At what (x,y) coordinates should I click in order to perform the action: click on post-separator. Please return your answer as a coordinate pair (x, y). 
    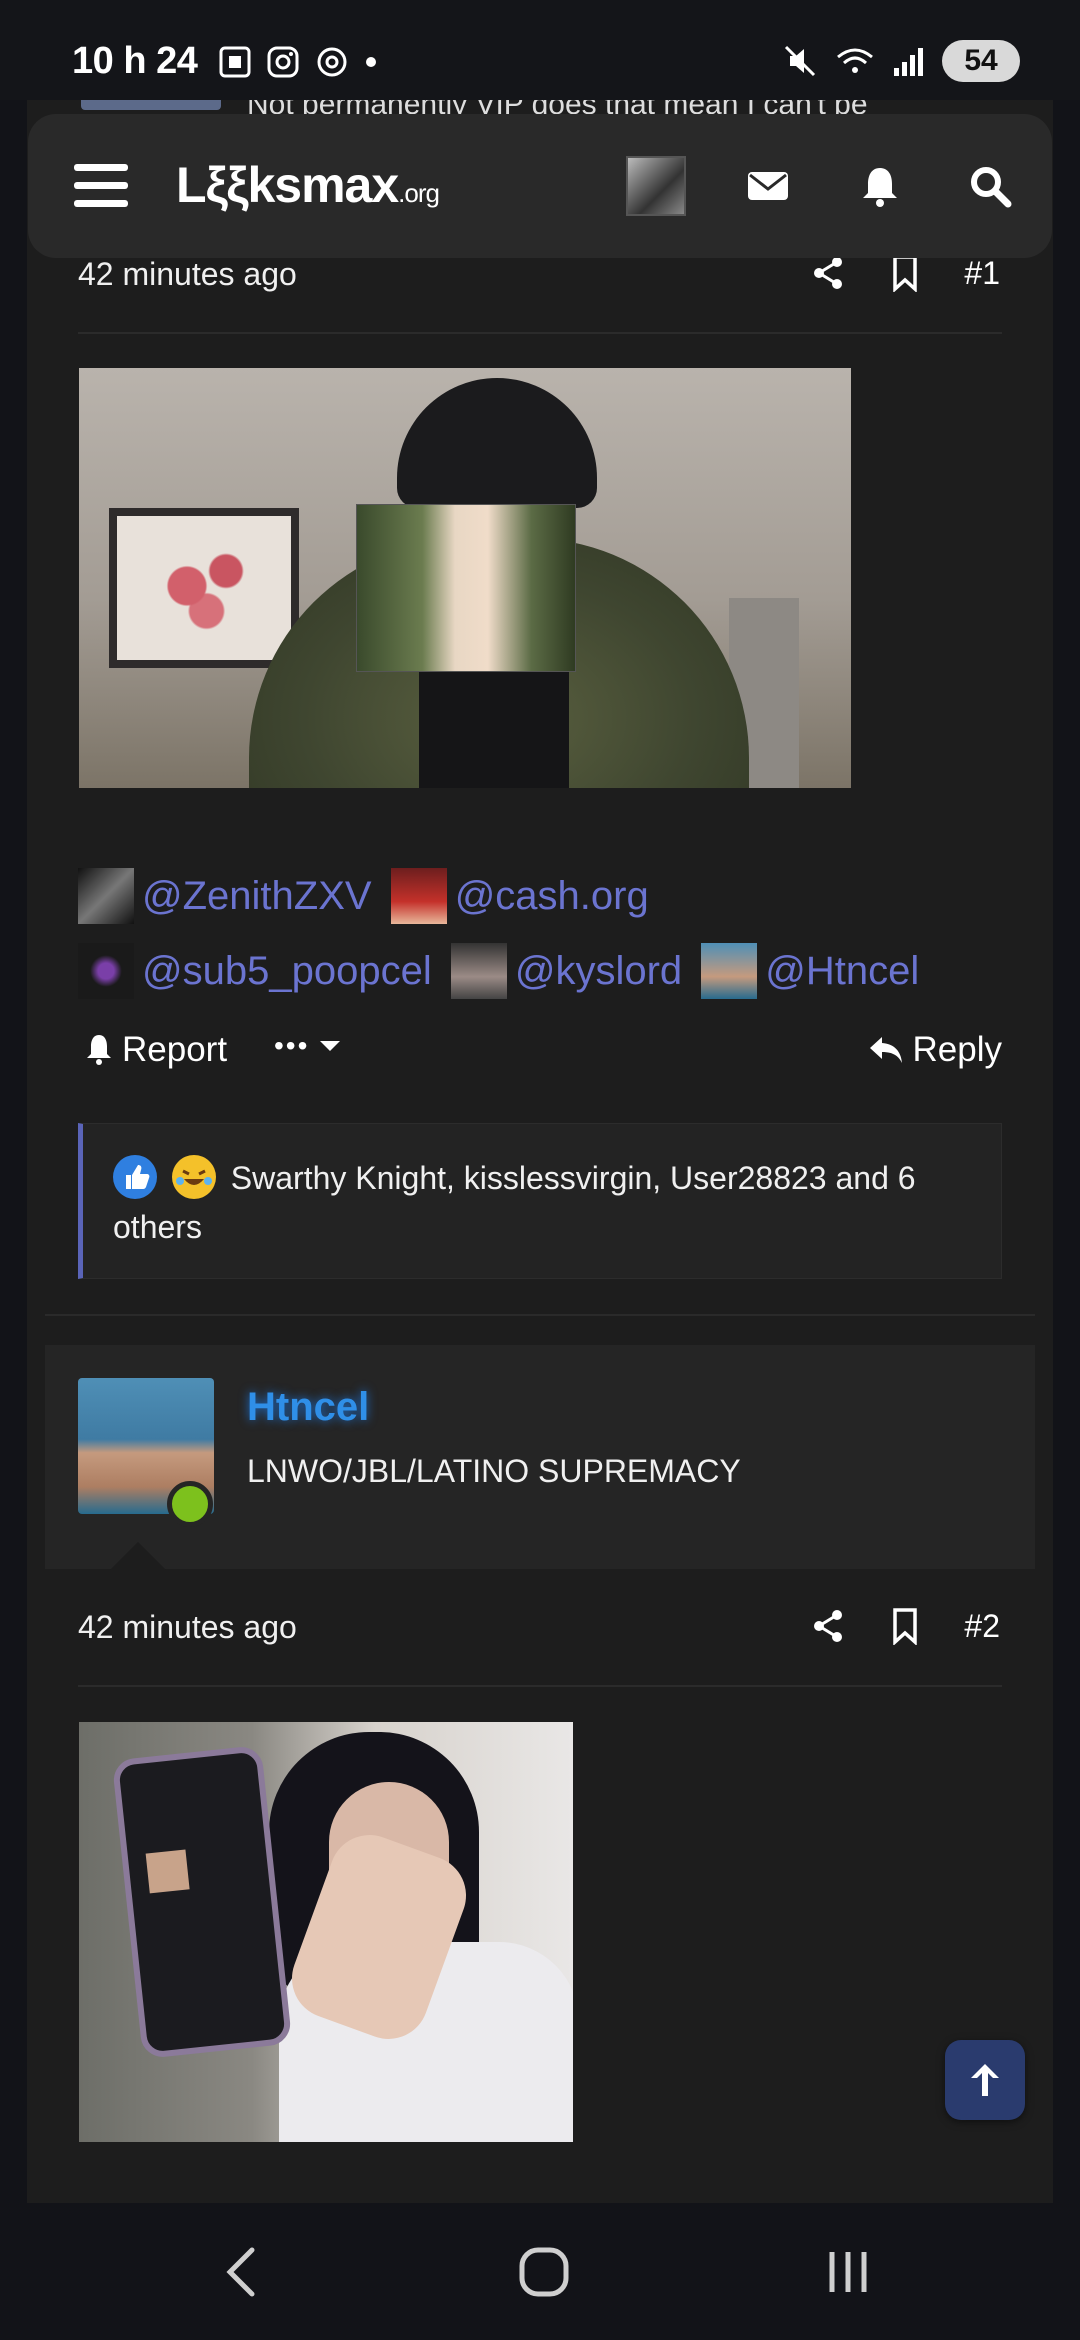
    Looking at the image, I should click on (540, 1315).